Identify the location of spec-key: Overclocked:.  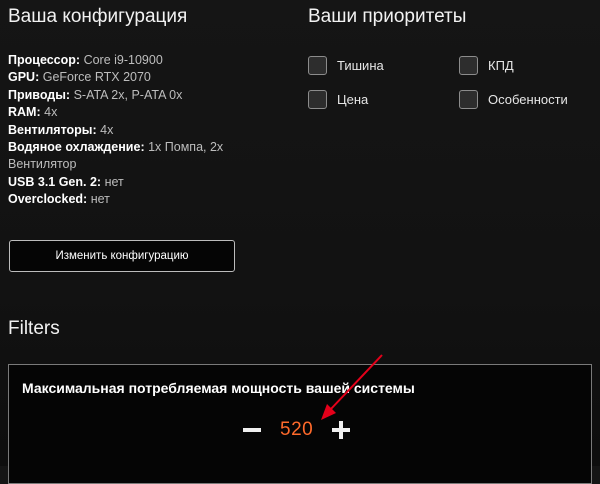
(48, 199).